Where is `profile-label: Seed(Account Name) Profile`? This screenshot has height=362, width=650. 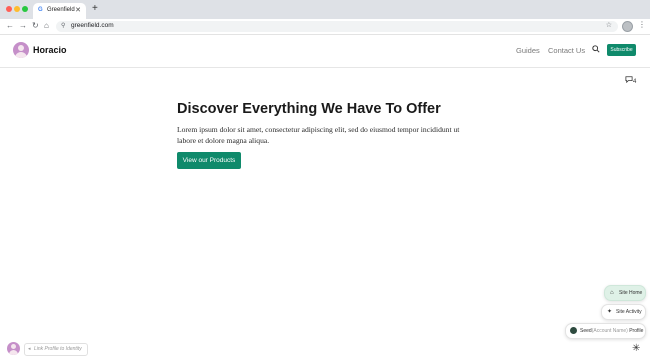 profile-label: Seed(Account Name) Profile is located at coordinates (611, 331).